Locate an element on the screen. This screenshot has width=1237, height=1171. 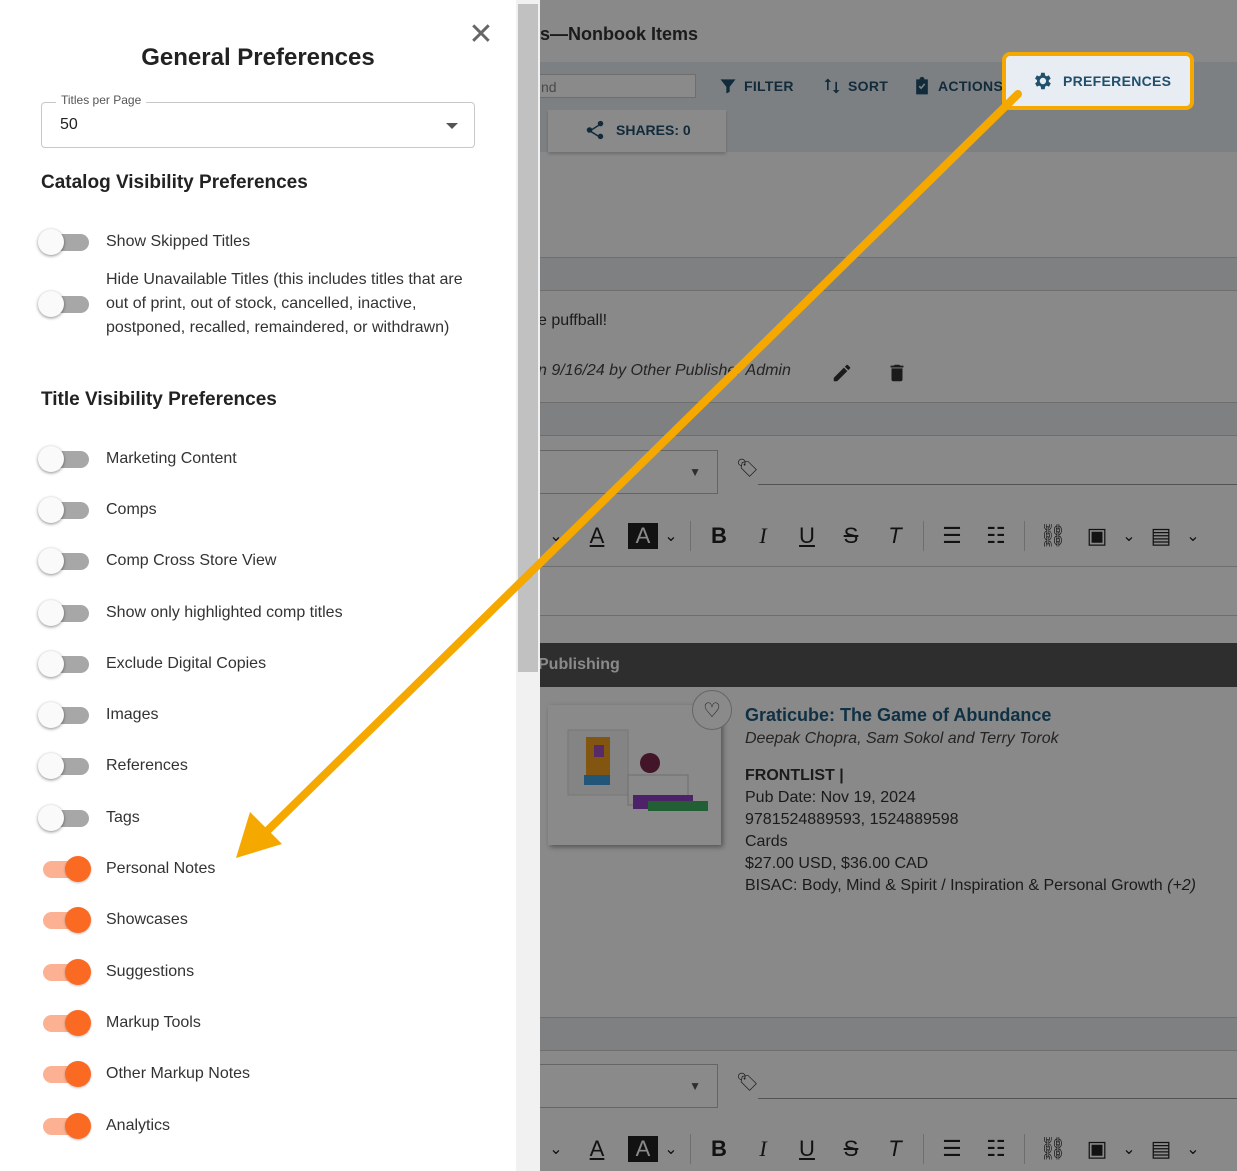
titles-per-page-select: Titles per Page 50 is located at coordinates (258, 120).